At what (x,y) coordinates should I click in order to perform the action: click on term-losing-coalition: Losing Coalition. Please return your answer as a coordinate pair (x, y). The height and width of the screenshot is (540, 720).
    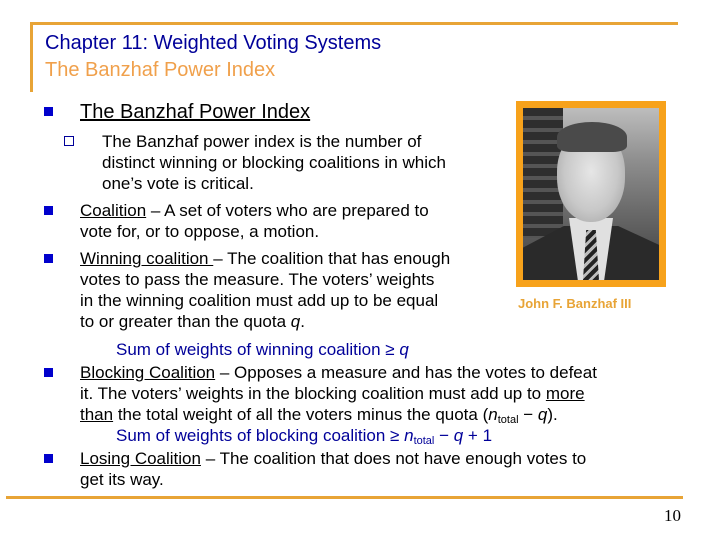
    Looking at the image, I should click on (140, 458).